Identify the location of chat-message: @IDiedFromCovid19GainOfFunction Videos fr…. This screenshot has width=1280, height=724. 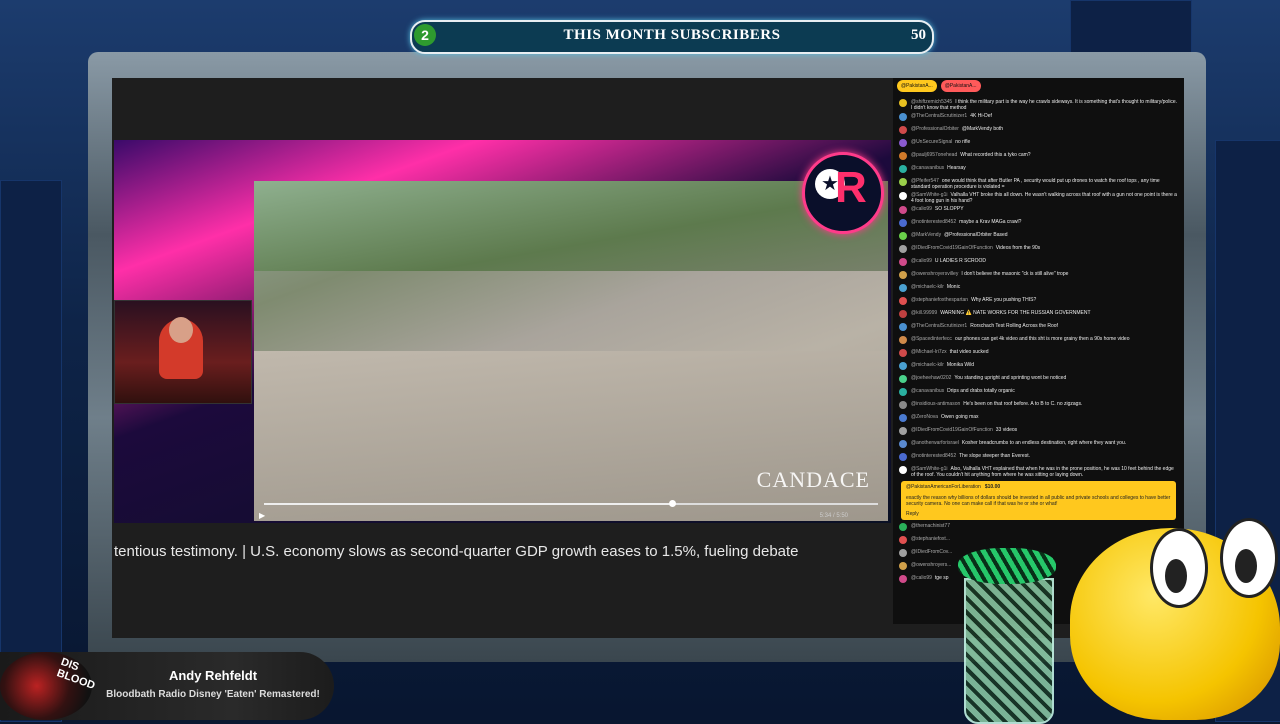
(1038, 250).